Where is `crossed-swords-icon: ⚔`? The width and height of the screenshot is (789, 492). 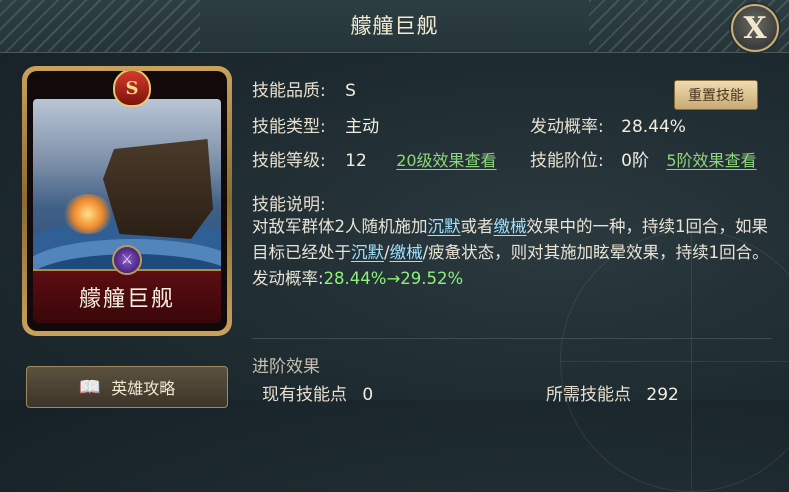 crossed-swords-icon: ⚔ is located at coordinates (127, 260).